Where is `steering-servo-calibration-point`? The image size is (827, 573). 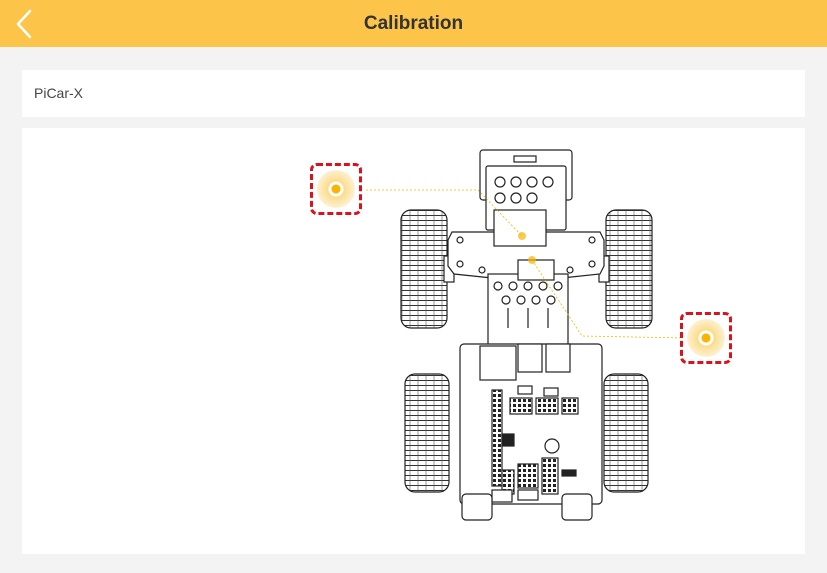
steering-servo-calibration-point is located at coordinates (336, 189).